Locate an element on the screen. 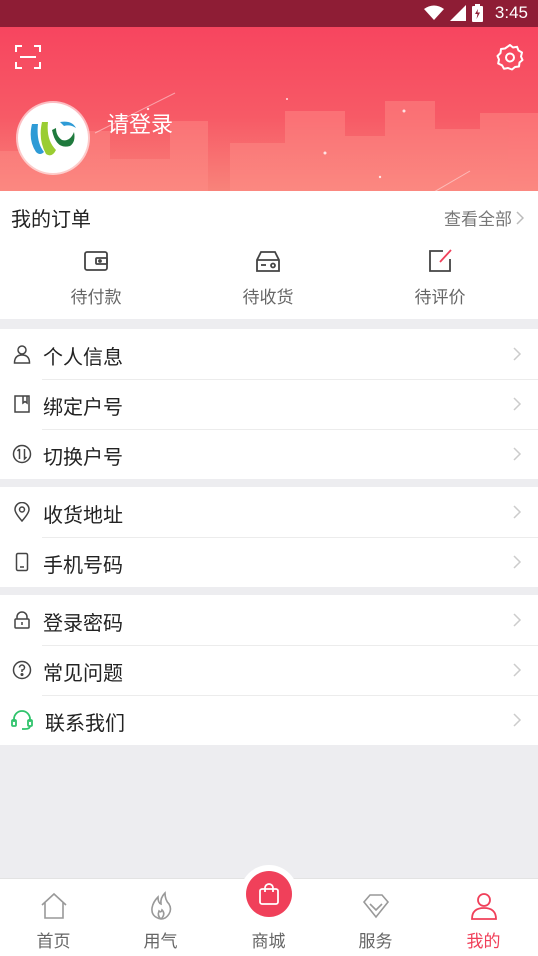 This screenshot has height=956, width=538. tab-gas: 用气 is located at coordinates (160, 917).